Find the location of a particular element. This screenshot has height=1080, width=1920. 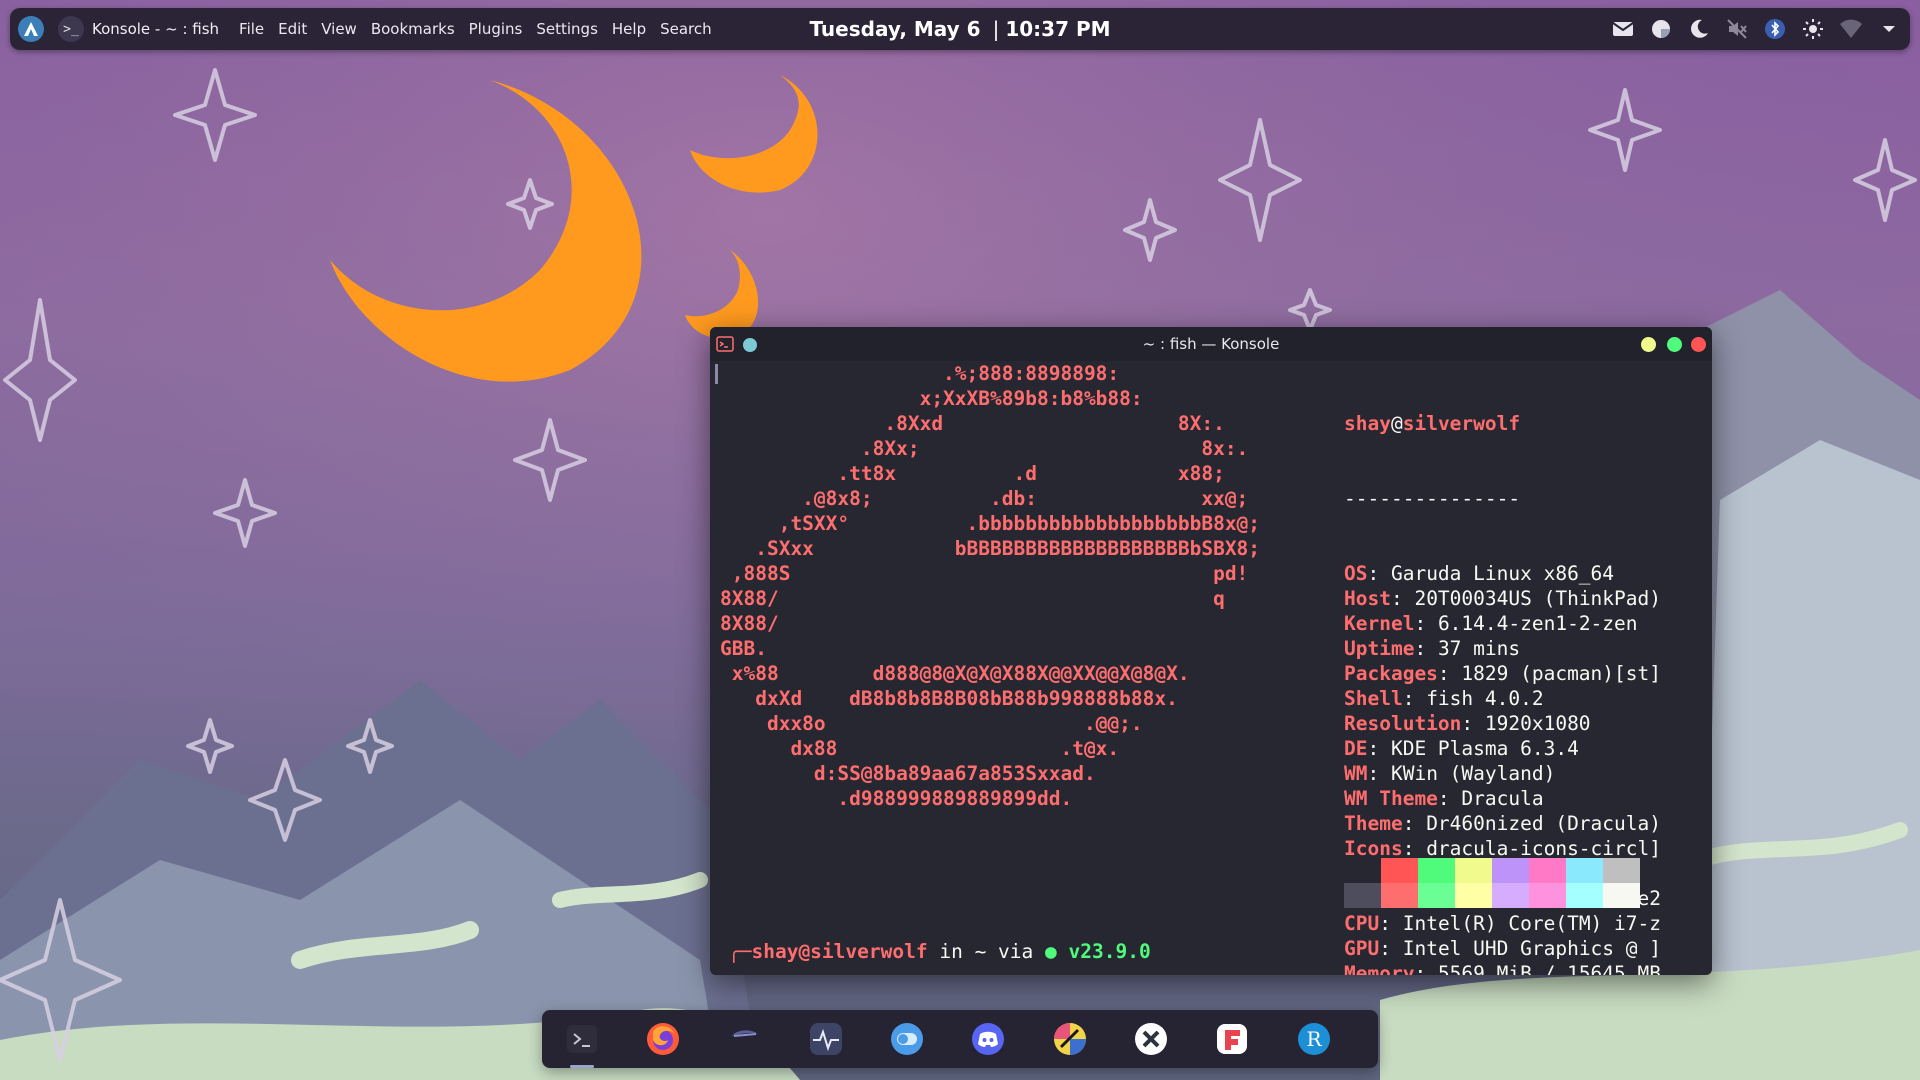

bluetooth-icon is located at coordinates (1775, 29).